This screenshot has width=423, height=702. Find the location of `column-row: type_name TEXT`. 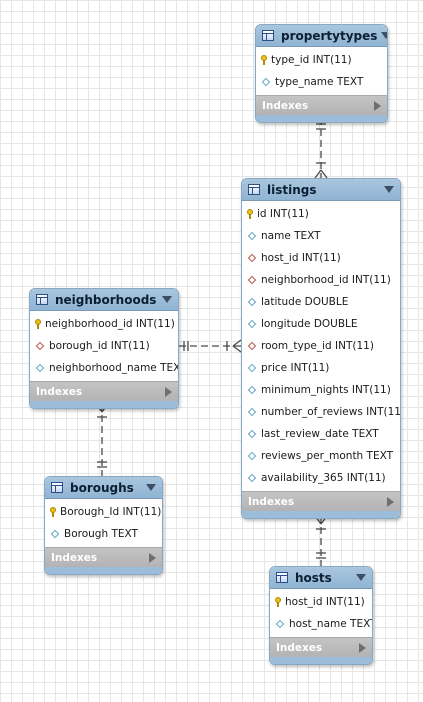

column-row: type_name TEXT is located at coordinates (321, 82).